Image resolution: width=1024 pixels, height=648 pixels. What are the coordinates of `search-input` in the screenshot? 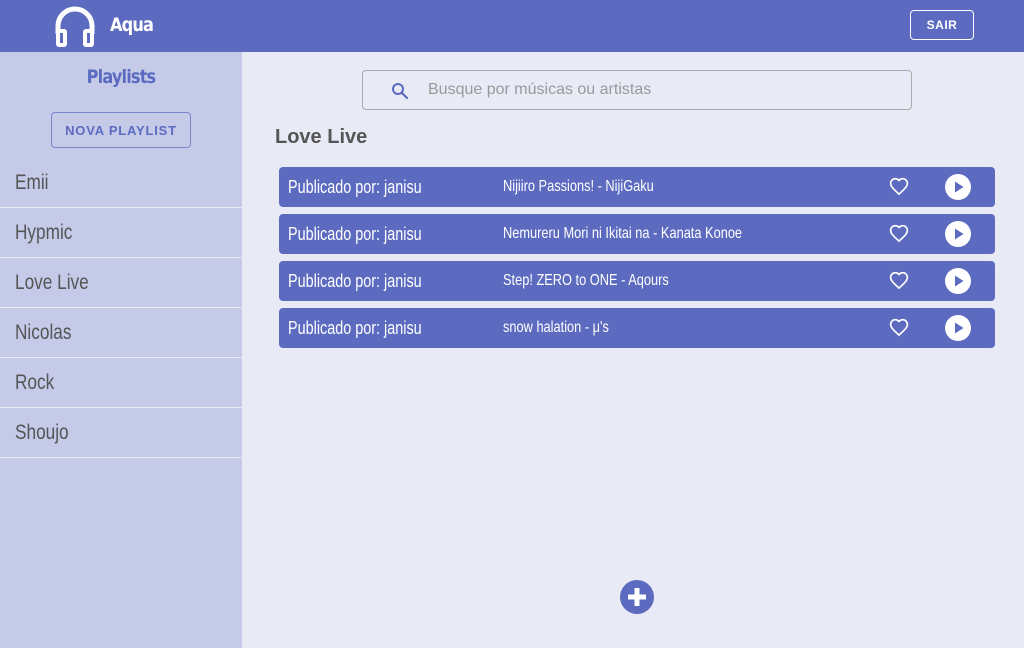 It's located at (663, 90).